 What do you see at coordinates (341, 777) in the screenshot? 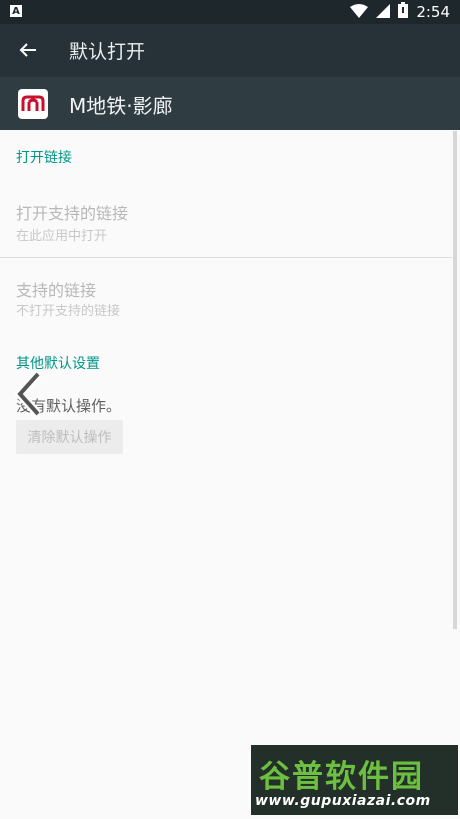
I see `watermark-brand: 谷普软件园` at bounding box center [341, 777].